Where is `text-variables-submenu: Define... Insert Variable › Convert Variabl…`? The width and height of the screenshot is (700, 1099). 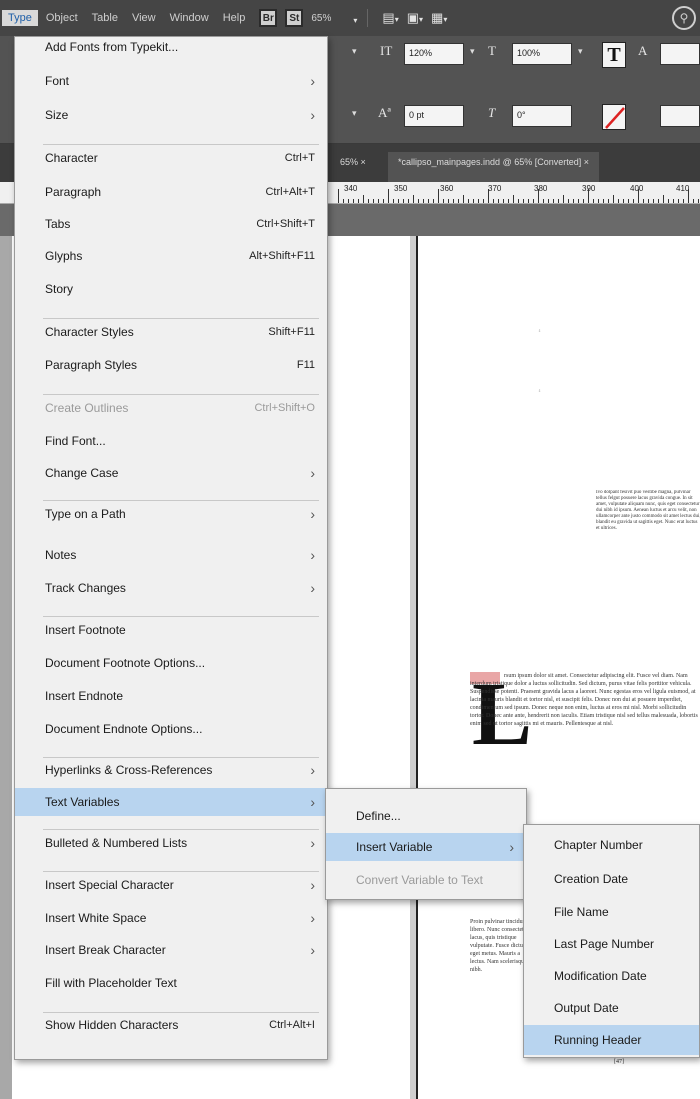
text-variables-submenu: Define... Insert Variable › Convert Variabl… is located at coordinates (426, 844).